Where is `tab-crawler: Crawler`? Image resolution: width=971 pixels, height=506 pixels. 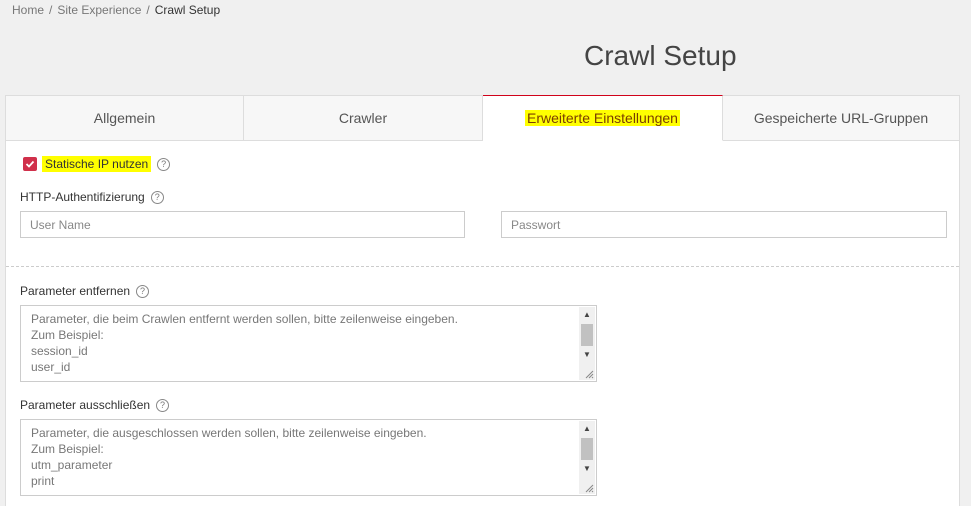 tab-crawler: Crawler is located at coordinates (363, 118).